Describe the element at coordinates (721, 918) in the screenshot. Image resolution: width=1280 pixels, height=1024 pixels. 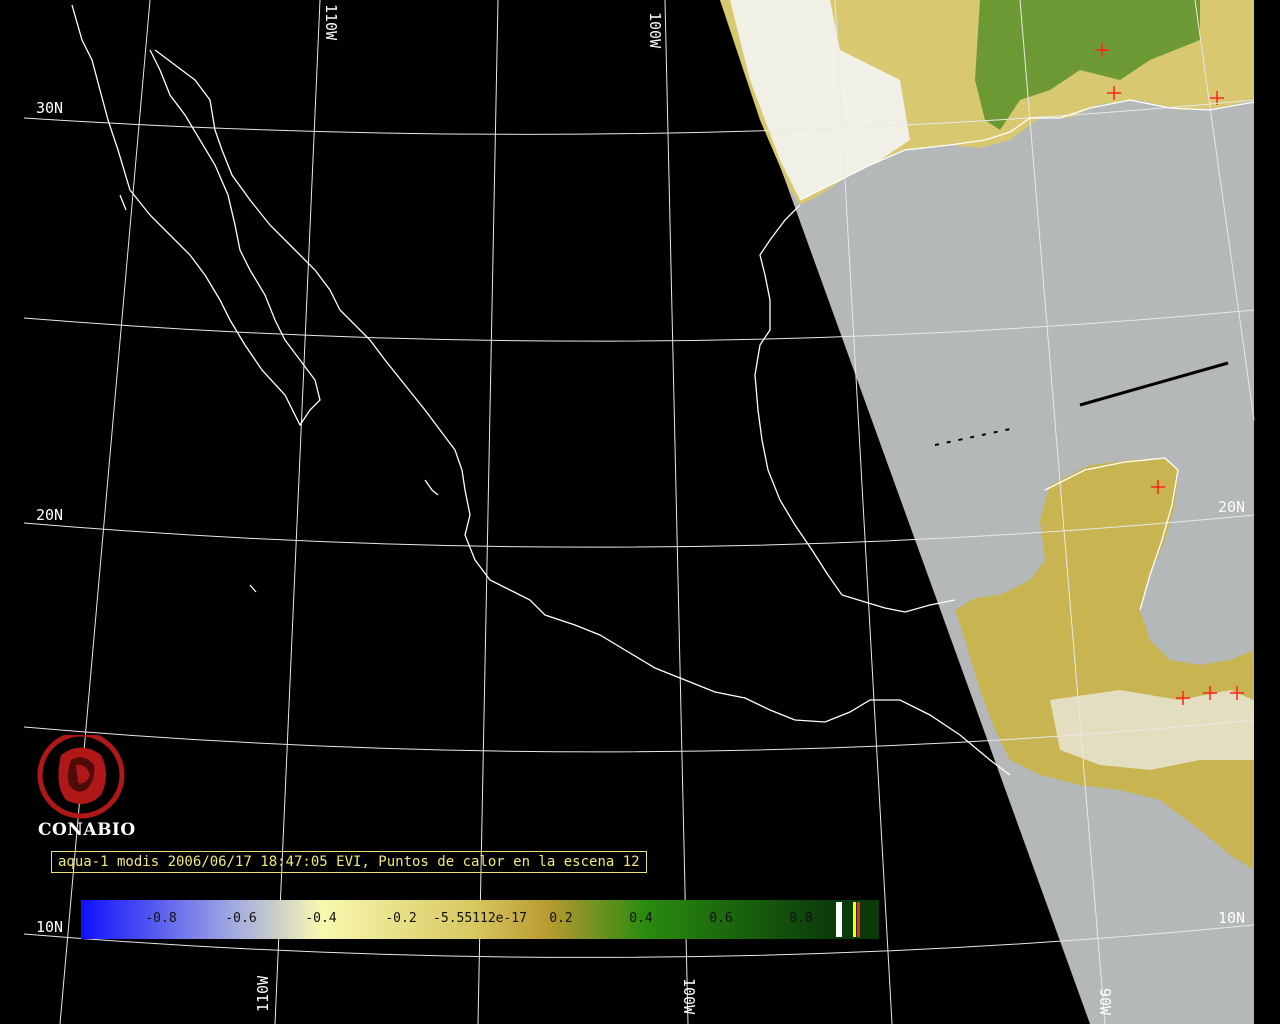
I see `colorbar-tick: 0.6` at that location.